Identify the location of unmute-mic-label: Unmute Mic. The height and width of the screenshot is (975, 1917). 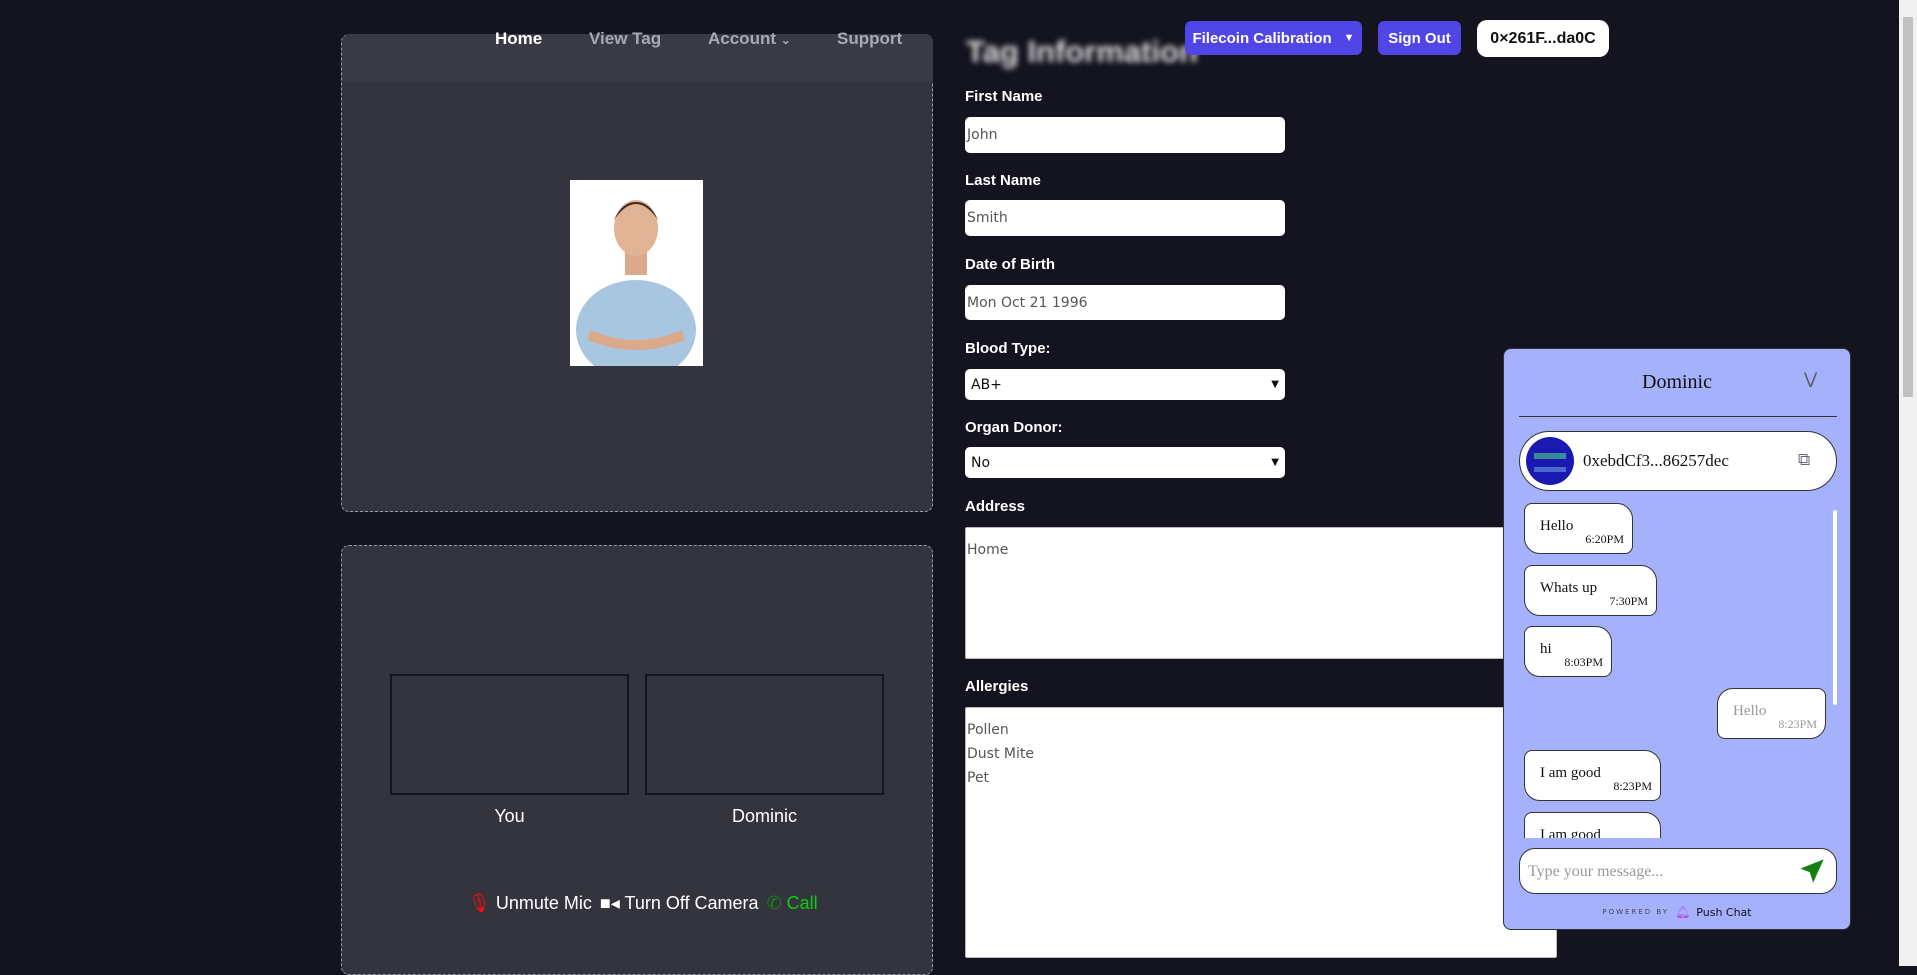
(543, 903).